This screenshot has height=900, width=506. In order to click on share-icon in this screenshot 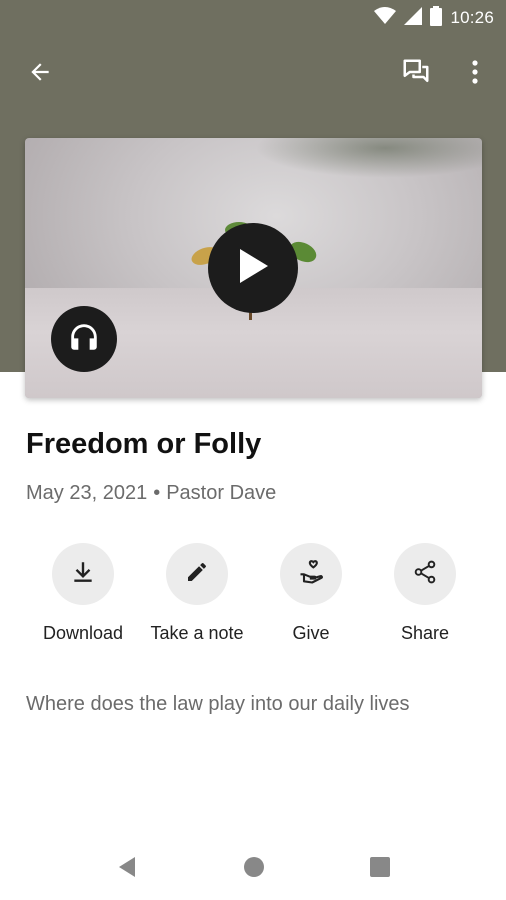, I will do `click(425, 574)`.